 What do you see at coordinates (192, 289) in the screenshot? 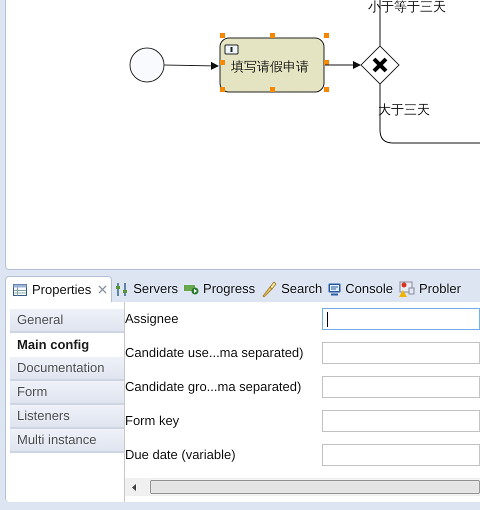
I see `progress-icon` at bounding box center [192, 289].